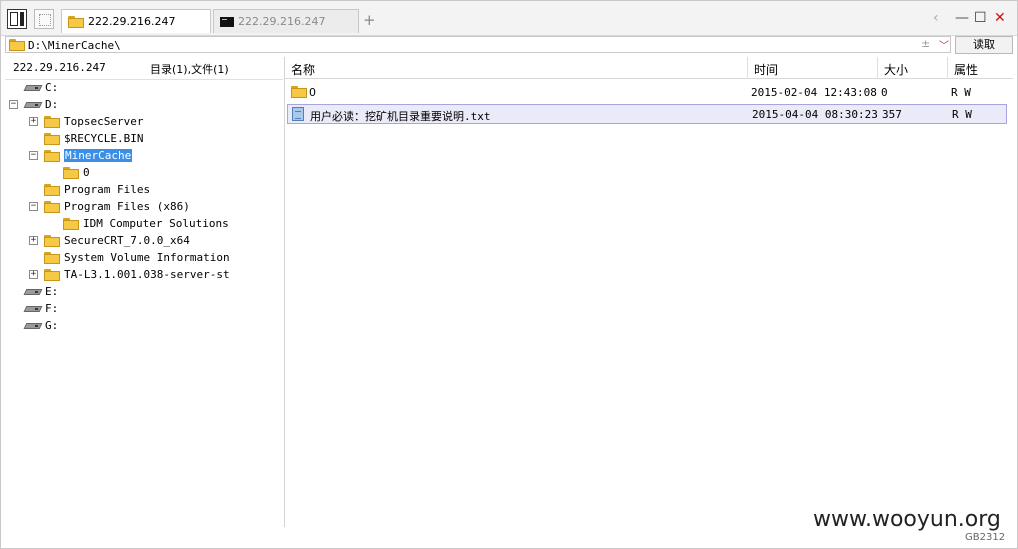 The width and height of the screenshot is (1018, 549). Describe the element at coordinates (52, 308) in the screenshot. I see `tree-item-label: F:` at that location.